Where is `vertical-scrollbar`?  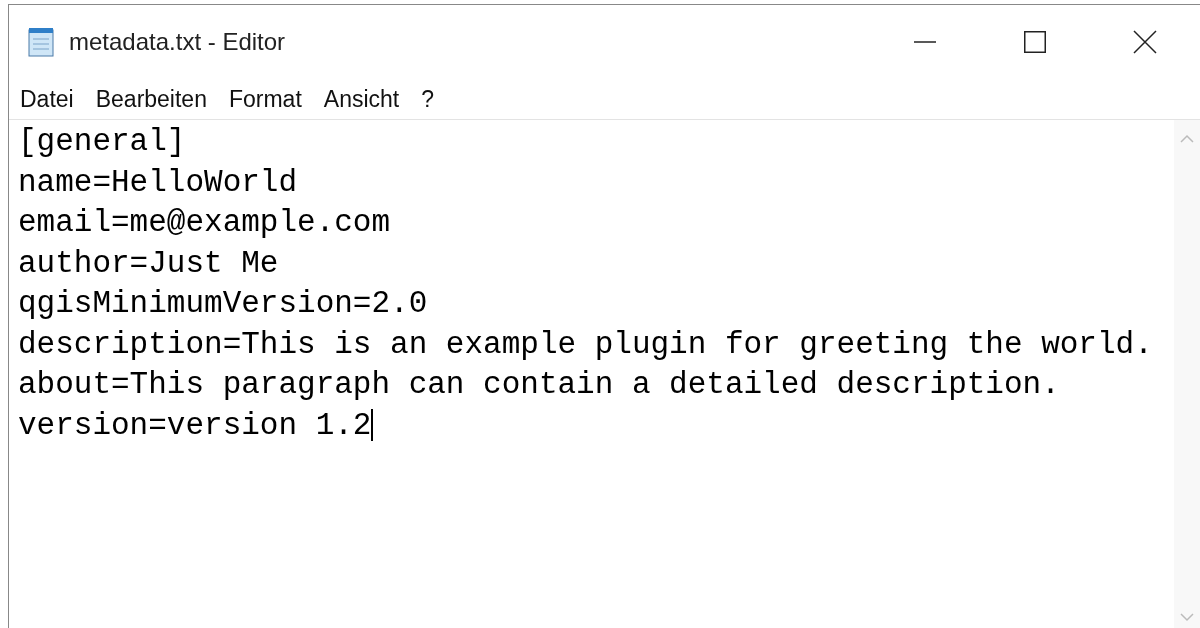
vertical-scrollbar is located at coordinates (1187, 374).